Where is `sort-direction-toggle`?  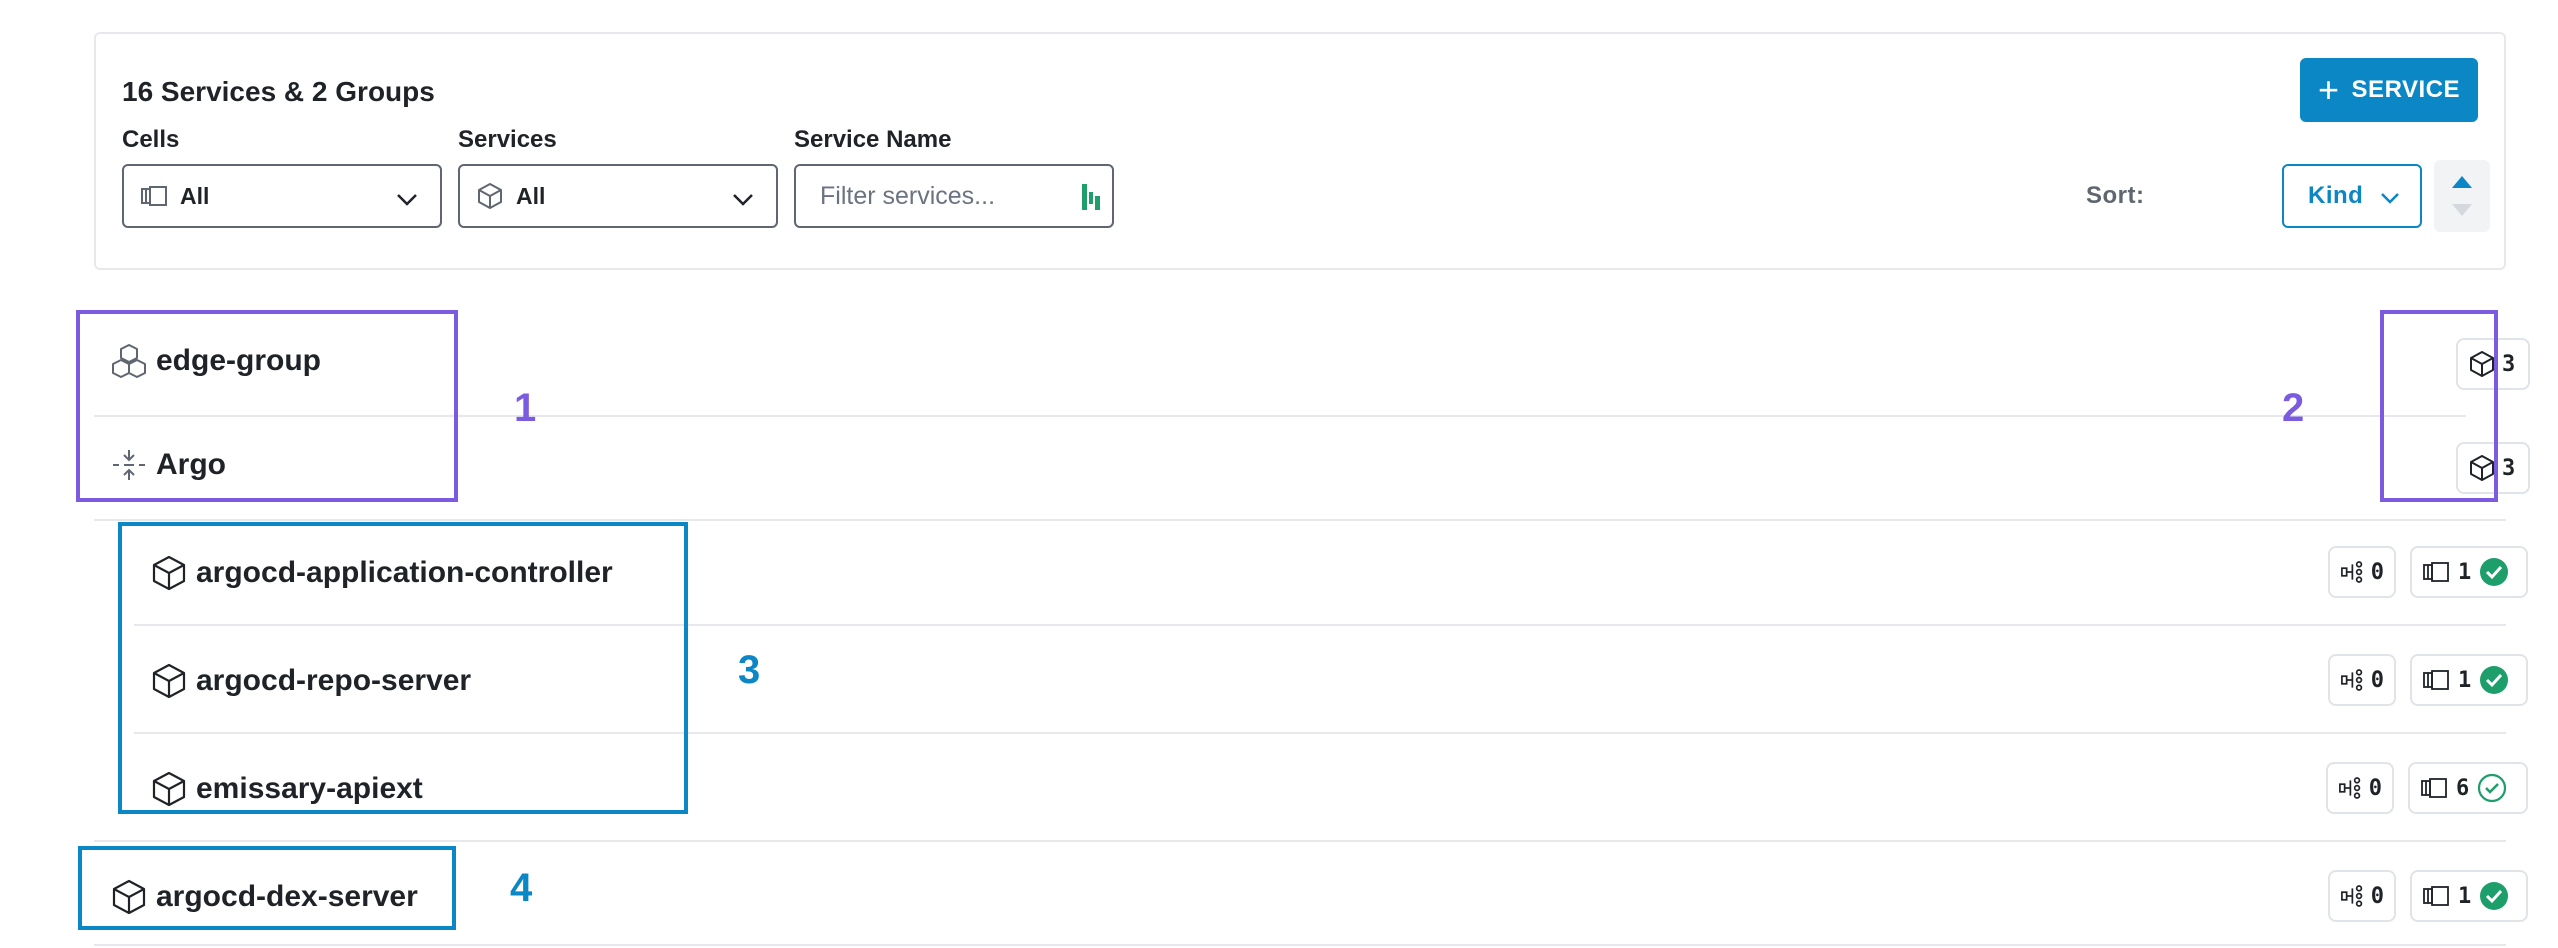 sort-direction-toggle is located at coordinates (2462, 196).